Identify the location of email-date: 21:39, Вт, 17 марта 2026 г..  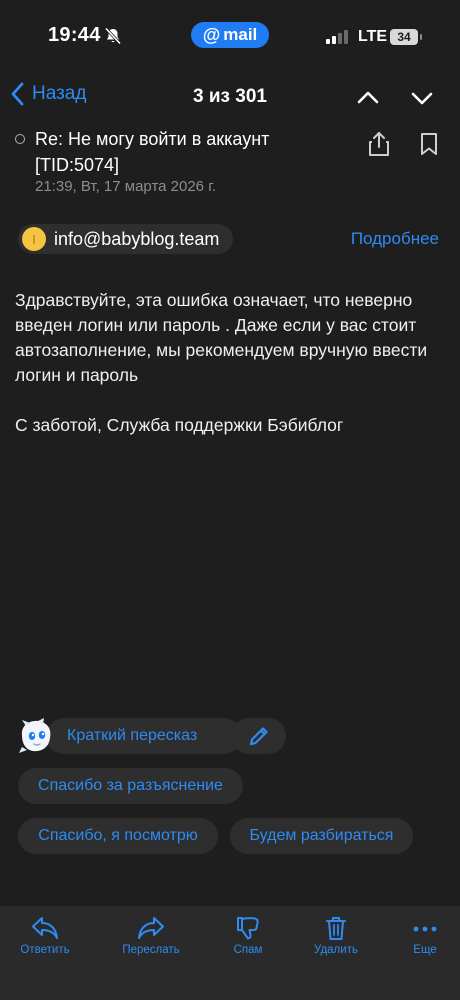
(125, 186).